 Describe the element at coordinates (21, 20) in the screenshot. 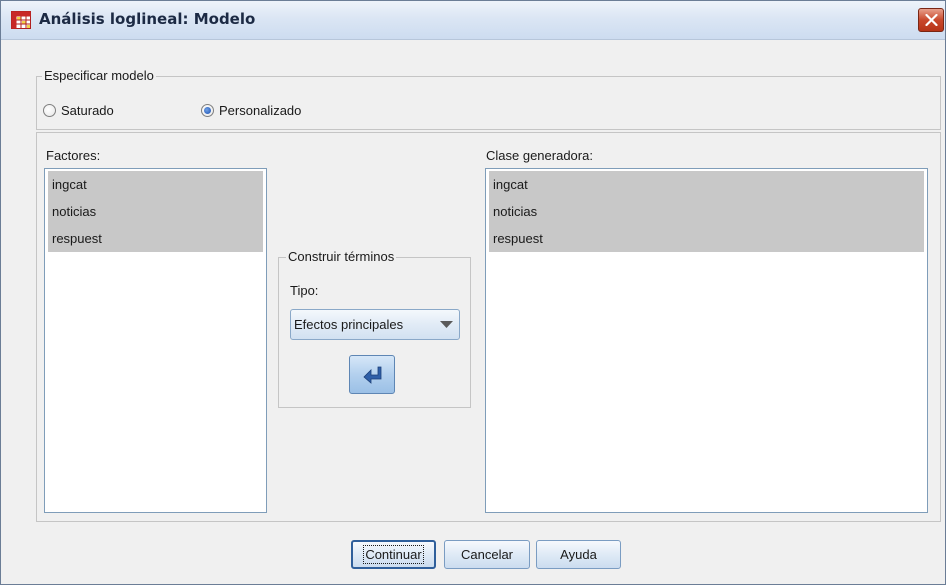

I see `spss-data-grid-icon` at that location.